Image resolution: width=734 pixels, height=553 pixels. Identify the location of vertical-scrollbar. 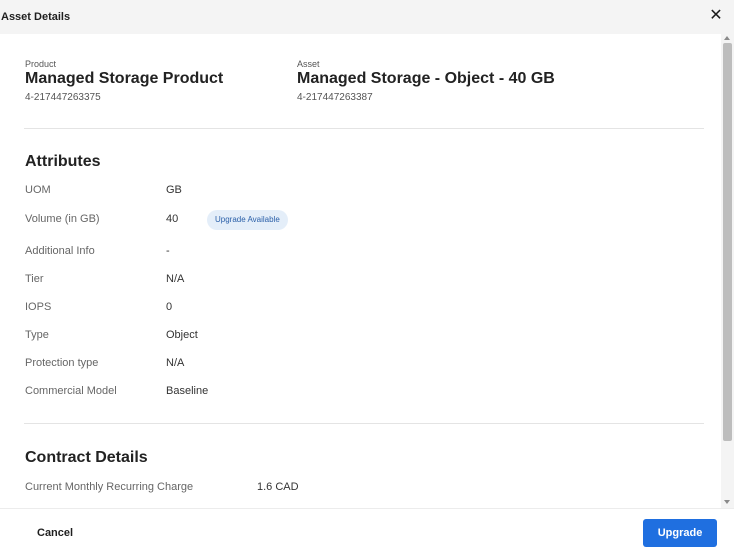
(727, 271).